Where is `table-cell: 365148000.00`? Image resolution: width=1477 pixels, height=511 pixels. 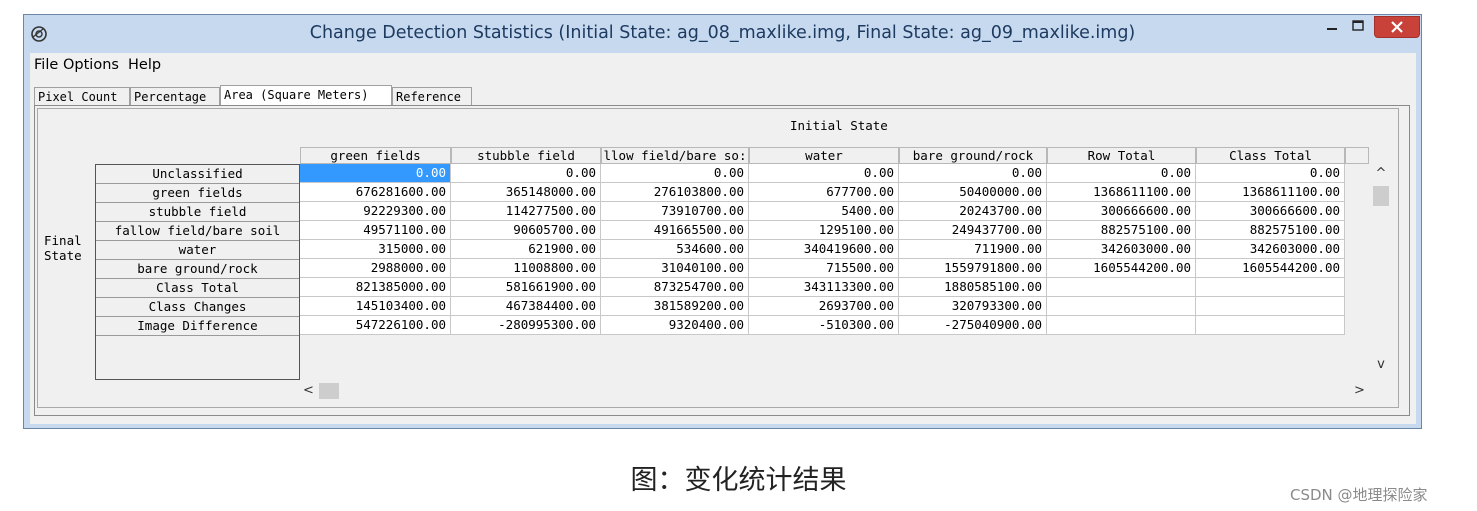
table-cell: 365148000.00 is located at coordinates (526, 192).